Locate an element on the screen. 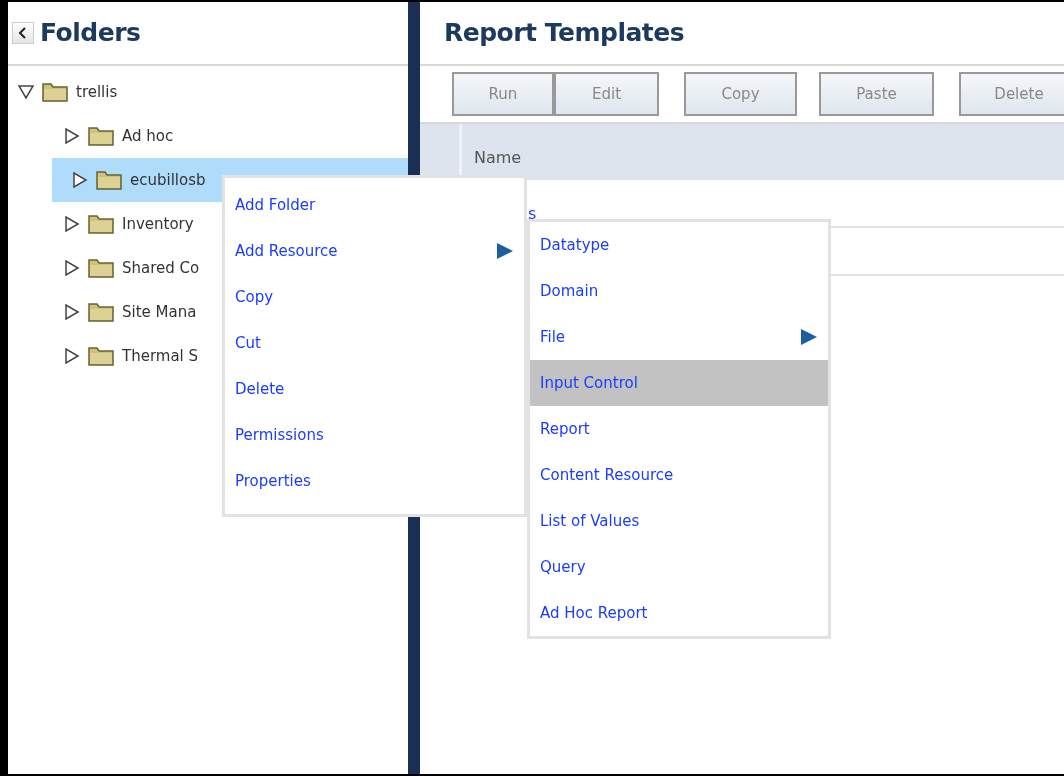  tree-label: Site Mana is located at coordinates (159, 312).